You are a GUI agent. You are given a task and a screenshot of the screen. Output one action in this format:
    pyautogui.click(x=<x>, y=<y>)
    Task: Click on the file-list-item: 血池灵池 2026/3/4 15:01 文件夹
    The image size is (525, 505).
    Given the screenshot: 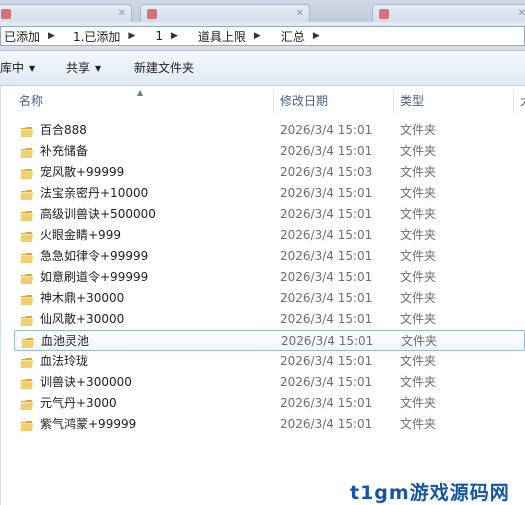 What is the action you would take?
    pyautogui.click(x=269, y=340)
    